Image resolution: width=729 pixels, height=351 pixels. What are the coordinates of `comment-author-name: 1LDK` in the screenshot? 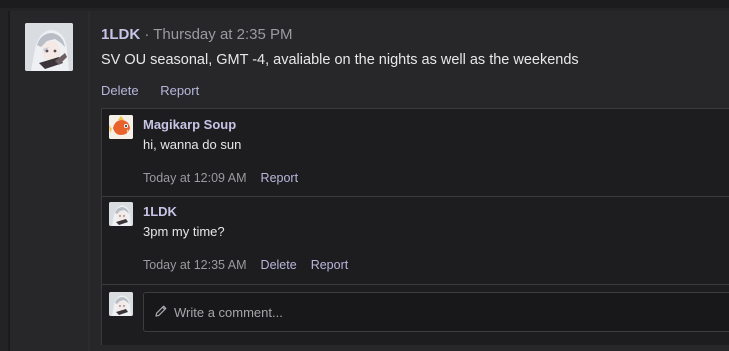 It's located at (160, 211).